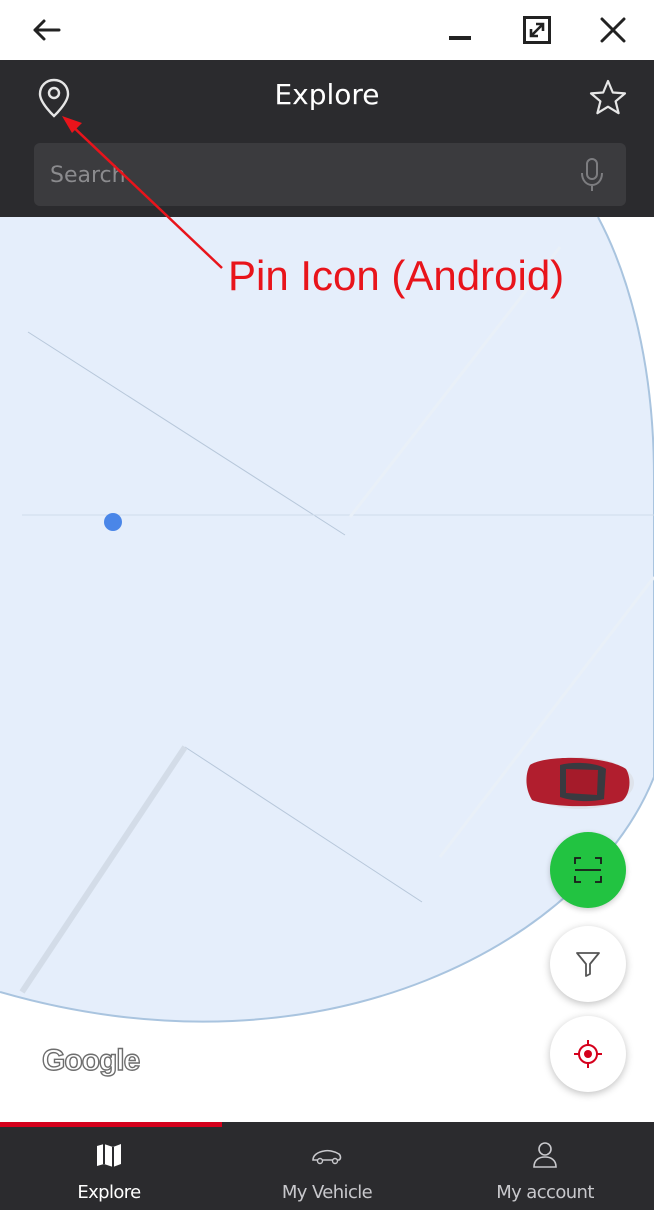 The height and width of the screenshot is (1210, 654). Describe the element at coordinates (460, 30) in the screenshot. I see `minimize-button` at that location.